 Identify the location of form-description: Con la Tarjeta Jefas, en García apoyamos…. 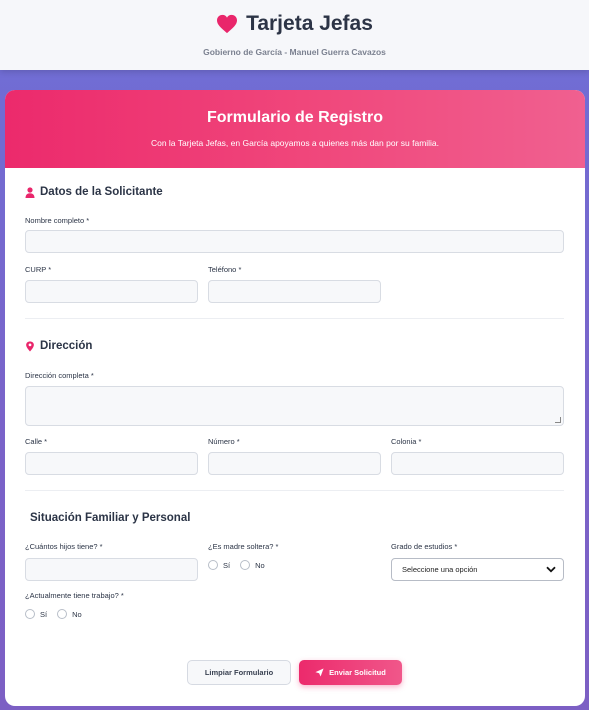
(295, 143).